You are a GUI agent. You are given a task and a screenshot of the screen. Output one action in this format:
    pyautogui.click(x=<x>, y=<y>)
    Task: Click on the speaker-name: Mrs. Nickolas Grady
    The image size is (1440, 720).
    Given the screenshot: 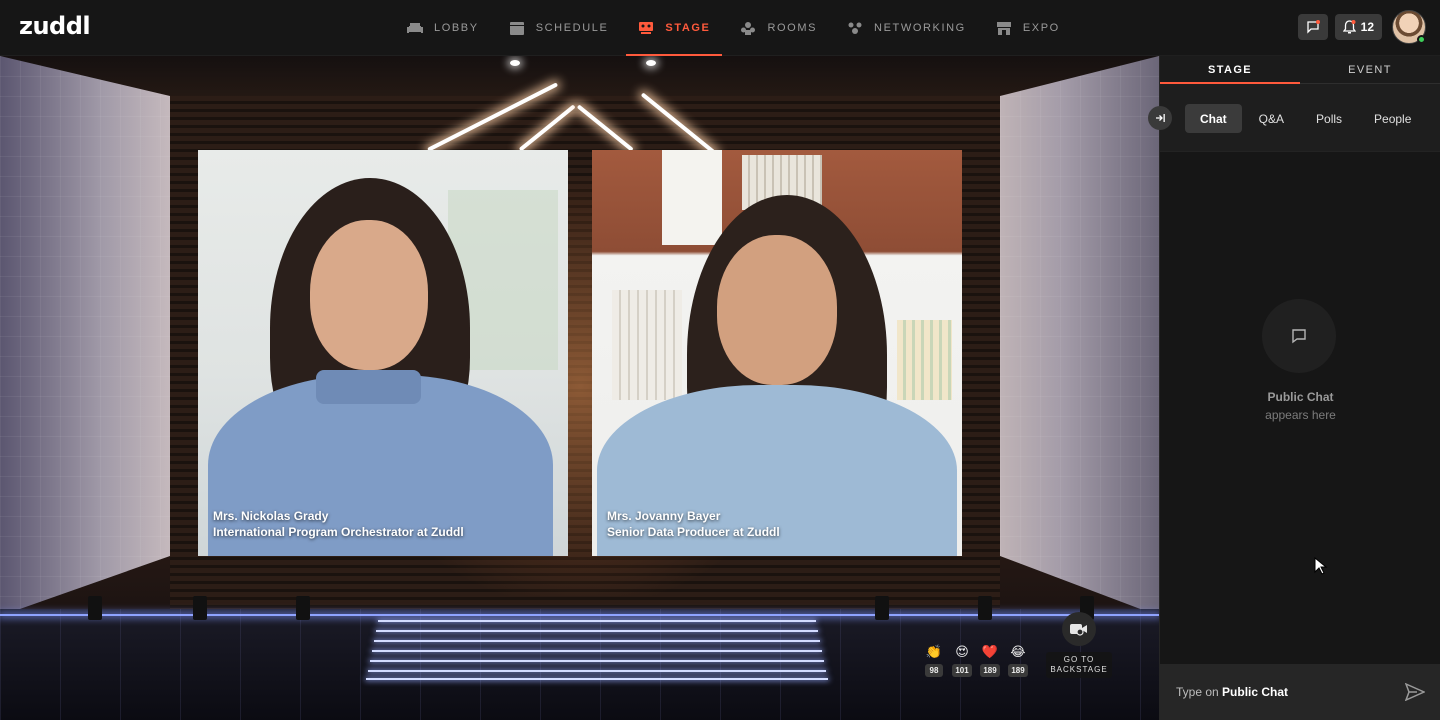 What is the action you would take?
    pyautogui.click(x=271, y=516)
    